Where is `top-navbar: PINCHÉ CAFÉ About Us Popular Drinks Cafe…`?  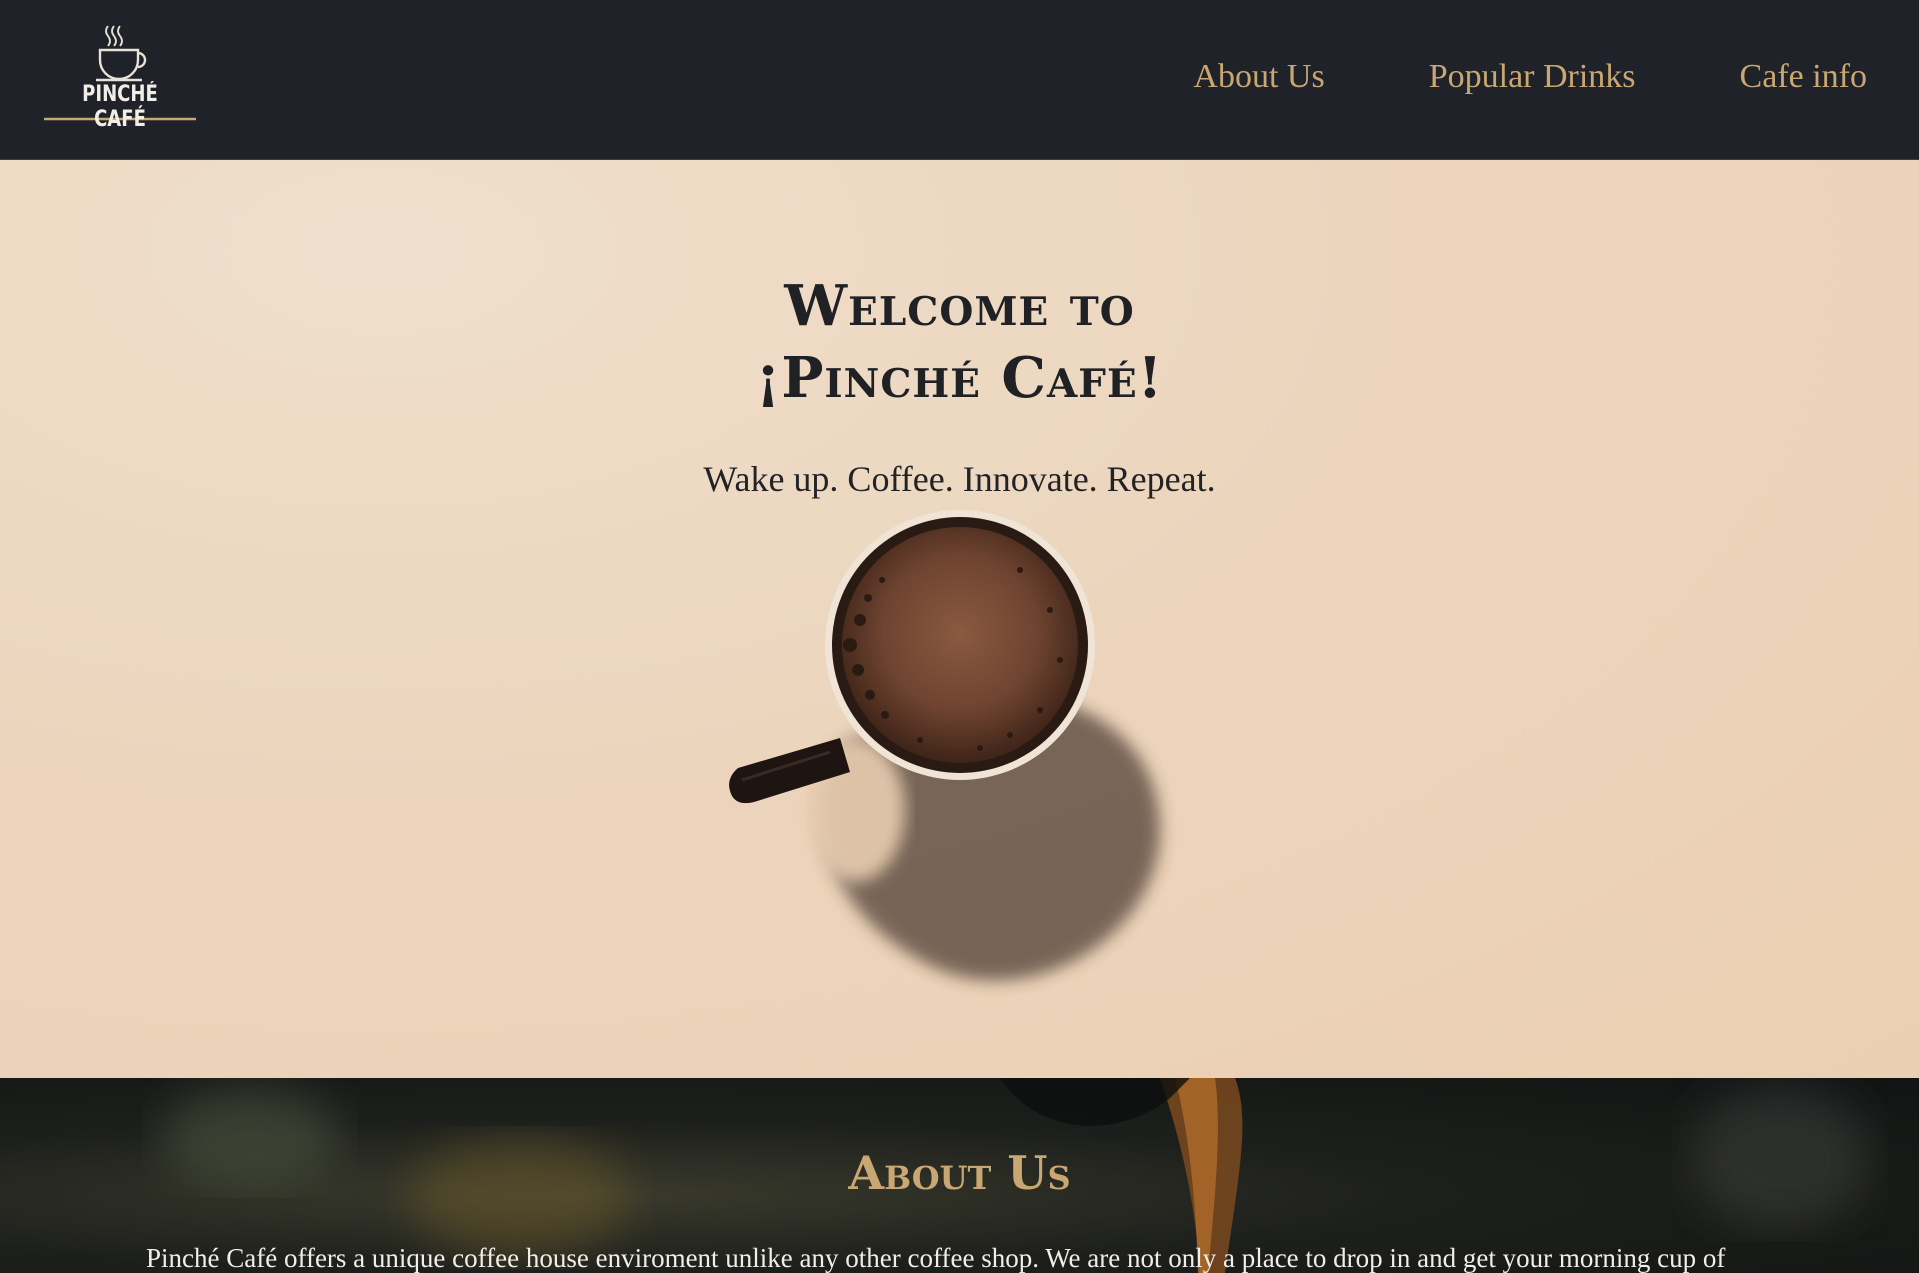 top-navbar: PINCHÉ CAFÉ About Us Popular Drinks Cafe… is located at coordinates (959, 80).